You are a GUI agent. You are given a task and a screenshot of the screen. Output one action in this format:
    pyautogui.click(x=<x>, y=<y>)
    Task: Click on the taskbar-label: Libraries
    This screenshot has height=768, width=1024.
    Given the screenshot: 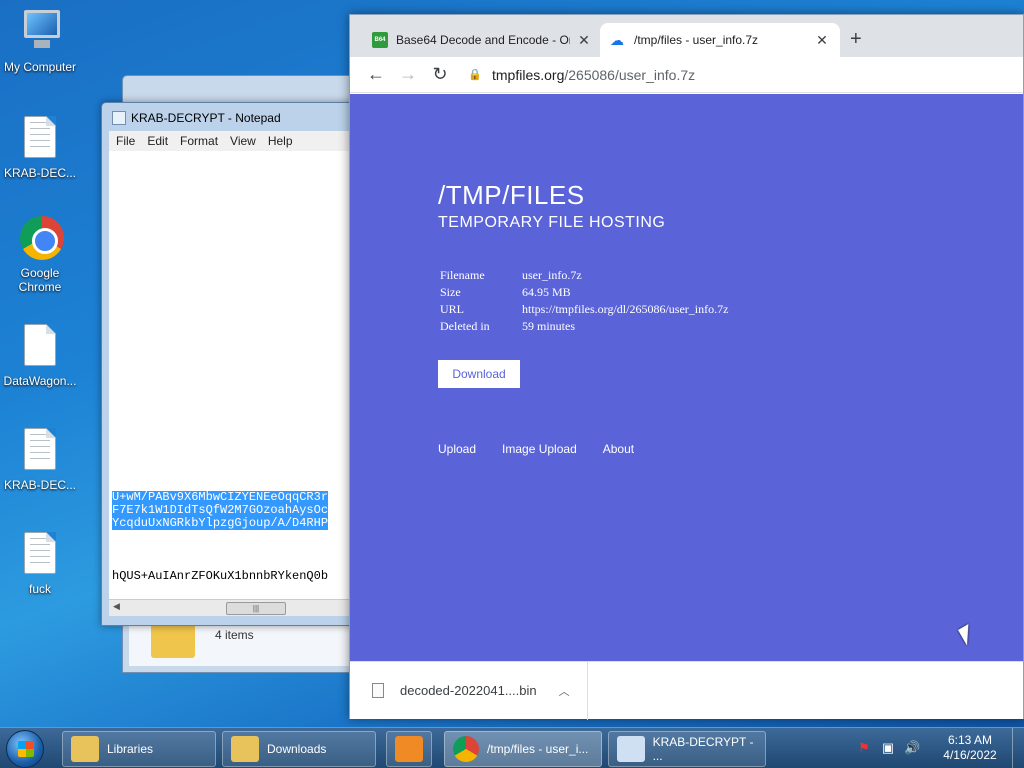 What is the action you would take?
    pyautogui.click(x=130, y=749)
    